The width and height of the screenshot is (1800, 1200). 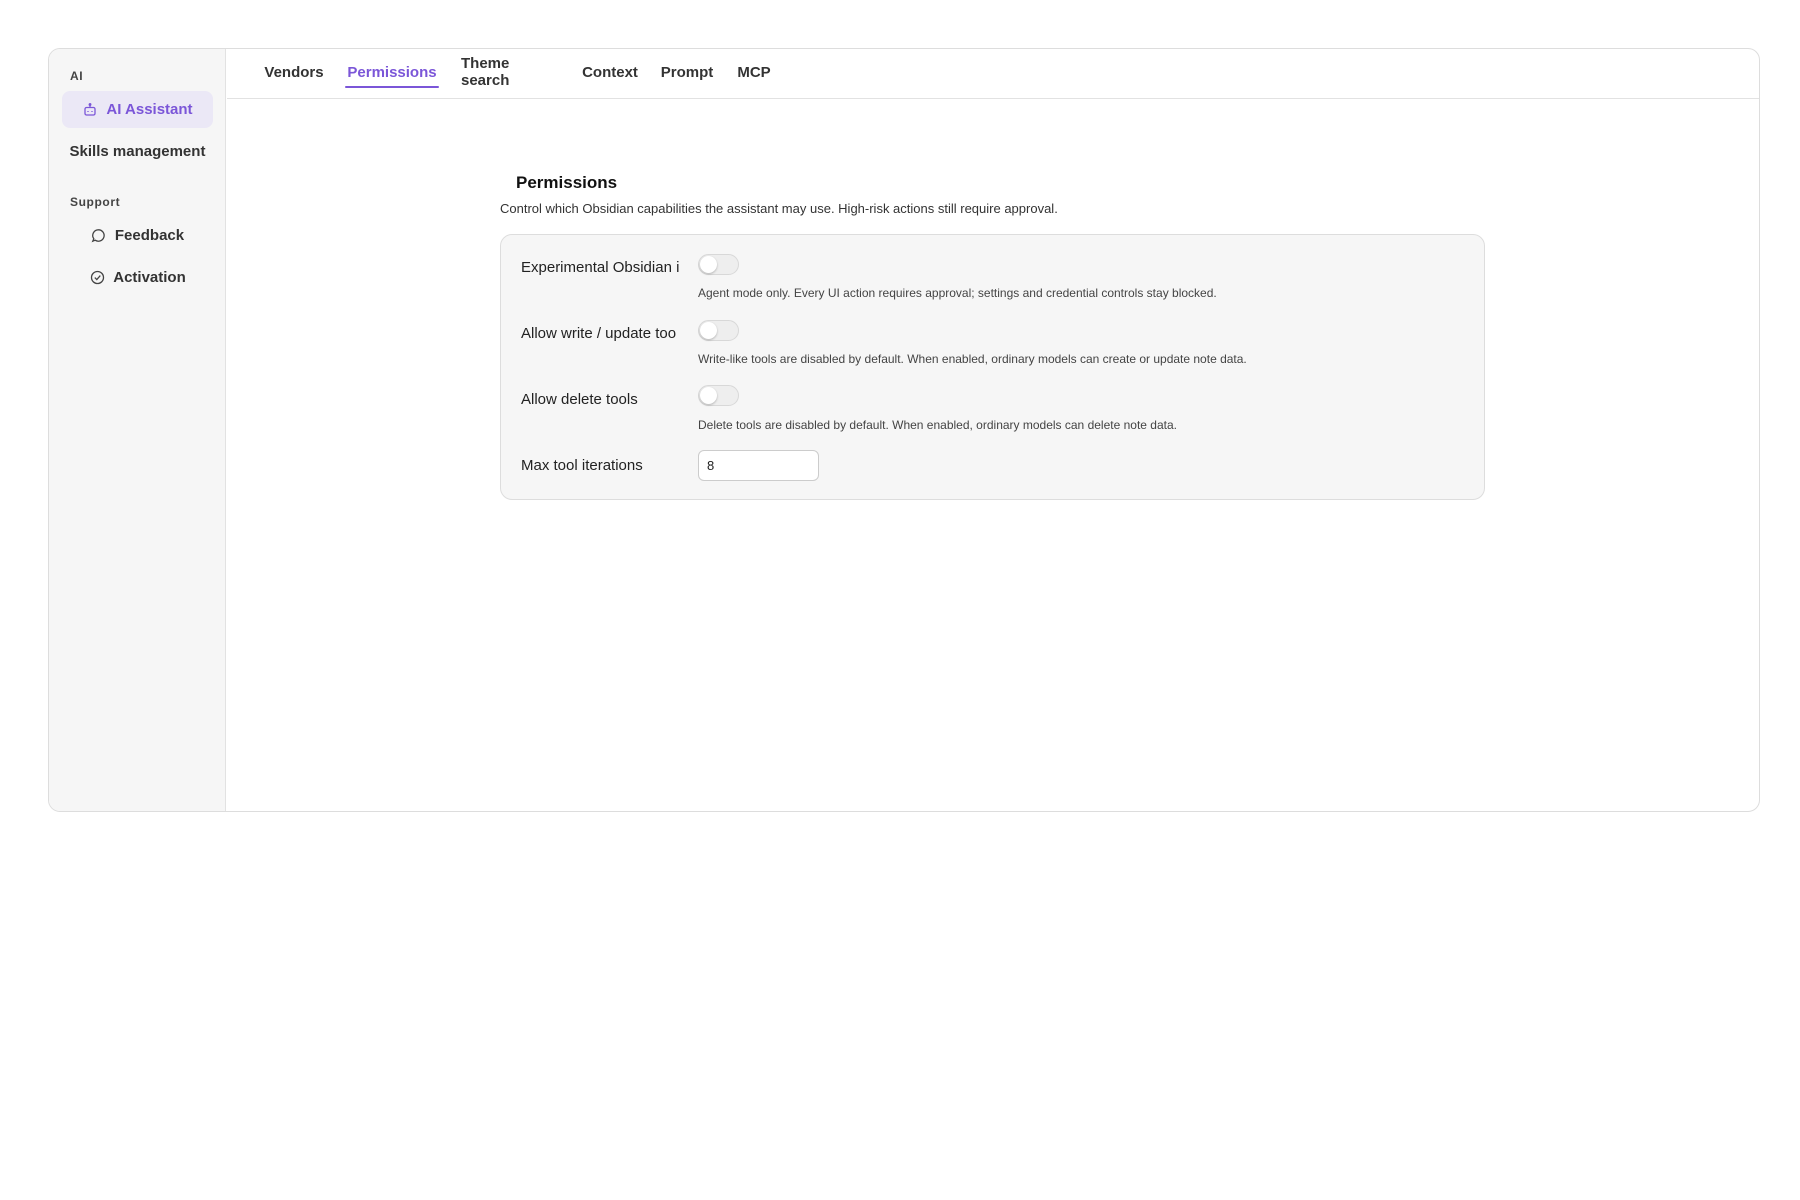 I want to click on sidebar-item-label: Feedback, so click(x=149, y=235).